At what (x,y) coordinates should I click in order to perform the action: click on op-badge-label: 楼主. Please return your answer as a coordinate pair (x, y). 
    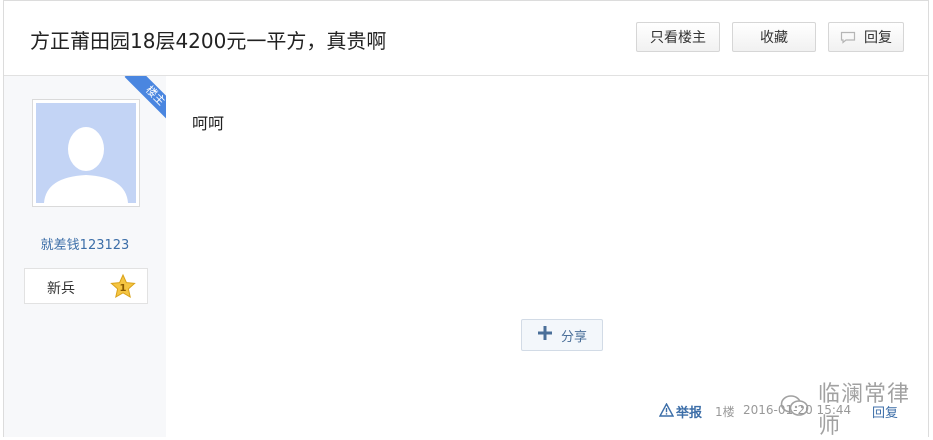
    Looking at the image, I should click on (154, 96).